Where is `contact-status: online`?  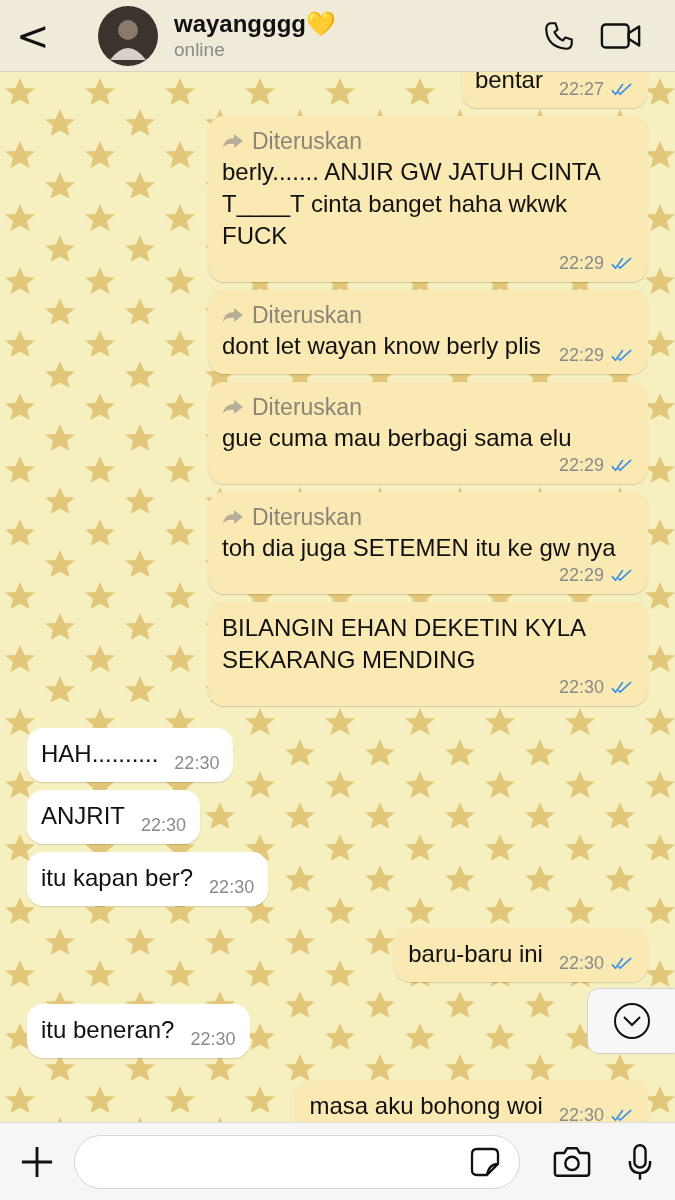
contact-status: online is located at coordinates (200, 49).